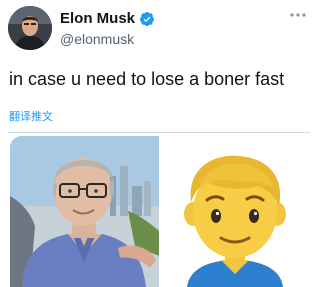  I want to click on author-handle: @elonmusk, so click(97, 39).